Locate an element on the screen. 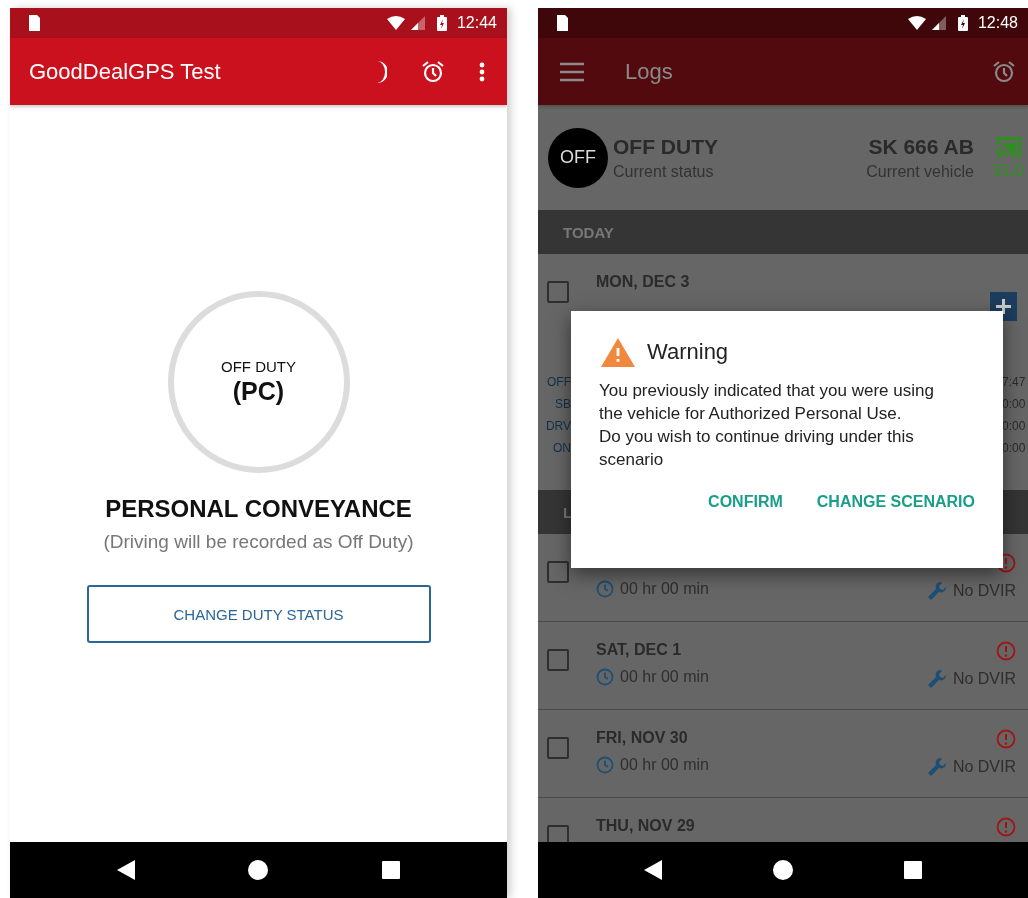 The image size is (1028, 898). change-scenario-button: CHANGE SCENARIO is located at coordinates (895, 502).